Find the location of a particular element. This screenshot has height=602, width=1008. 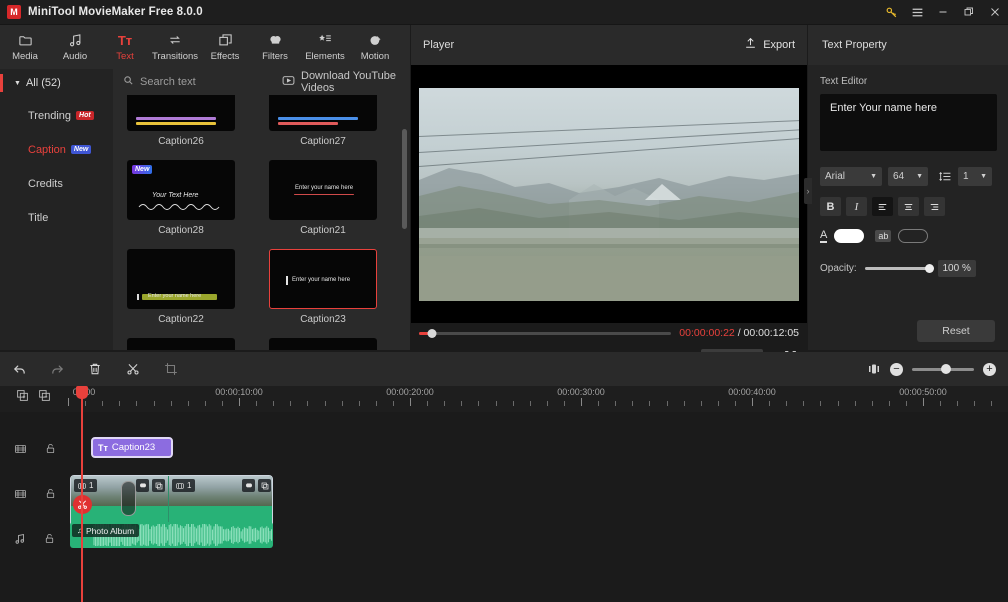

toolbar-item-motion: Motion is located at coordinates (375, 47).